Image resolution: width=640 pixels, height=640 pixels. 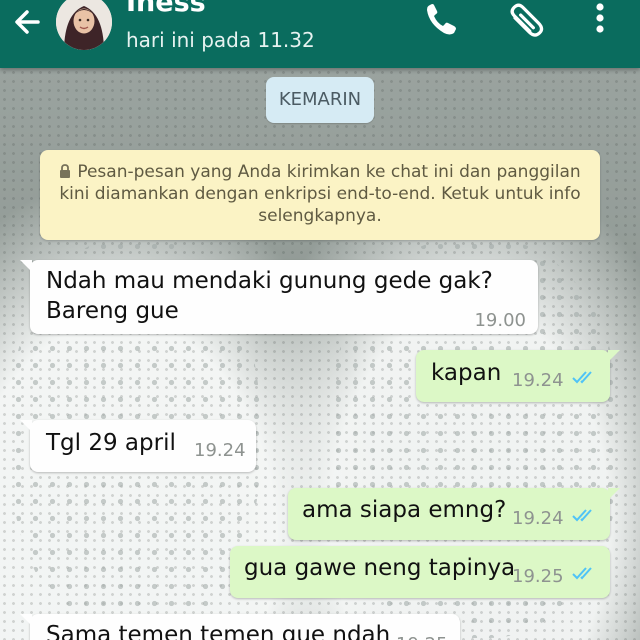 I want to click on back-arrow-icon, so click(x=30, y=22).